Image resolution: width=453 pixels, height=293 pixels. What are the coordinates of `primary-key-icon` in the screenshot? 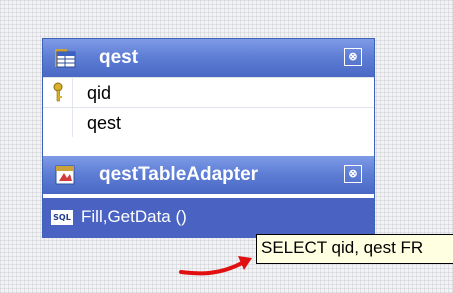 It's located at (58, 92).